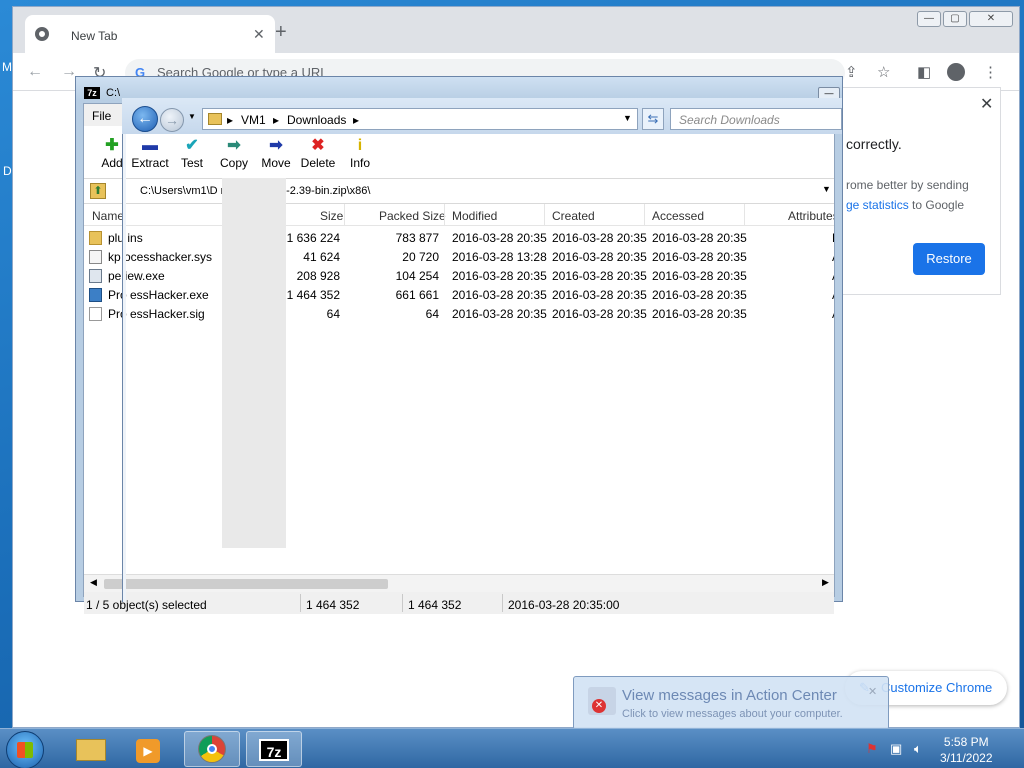  What do you see at coordinates (25, 749) in the screenshot?
I see `start-button` at bounding box center [25, 749].